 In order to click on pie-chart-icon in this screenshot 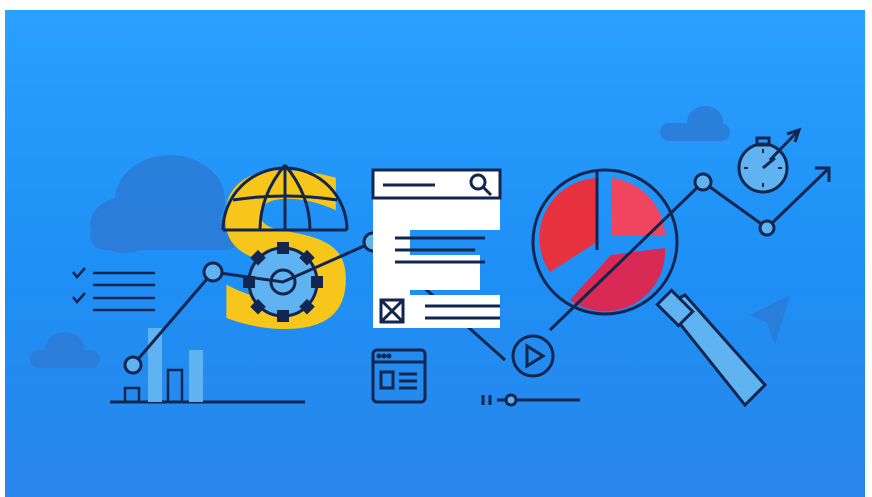, I will do `click(605, 242)`.